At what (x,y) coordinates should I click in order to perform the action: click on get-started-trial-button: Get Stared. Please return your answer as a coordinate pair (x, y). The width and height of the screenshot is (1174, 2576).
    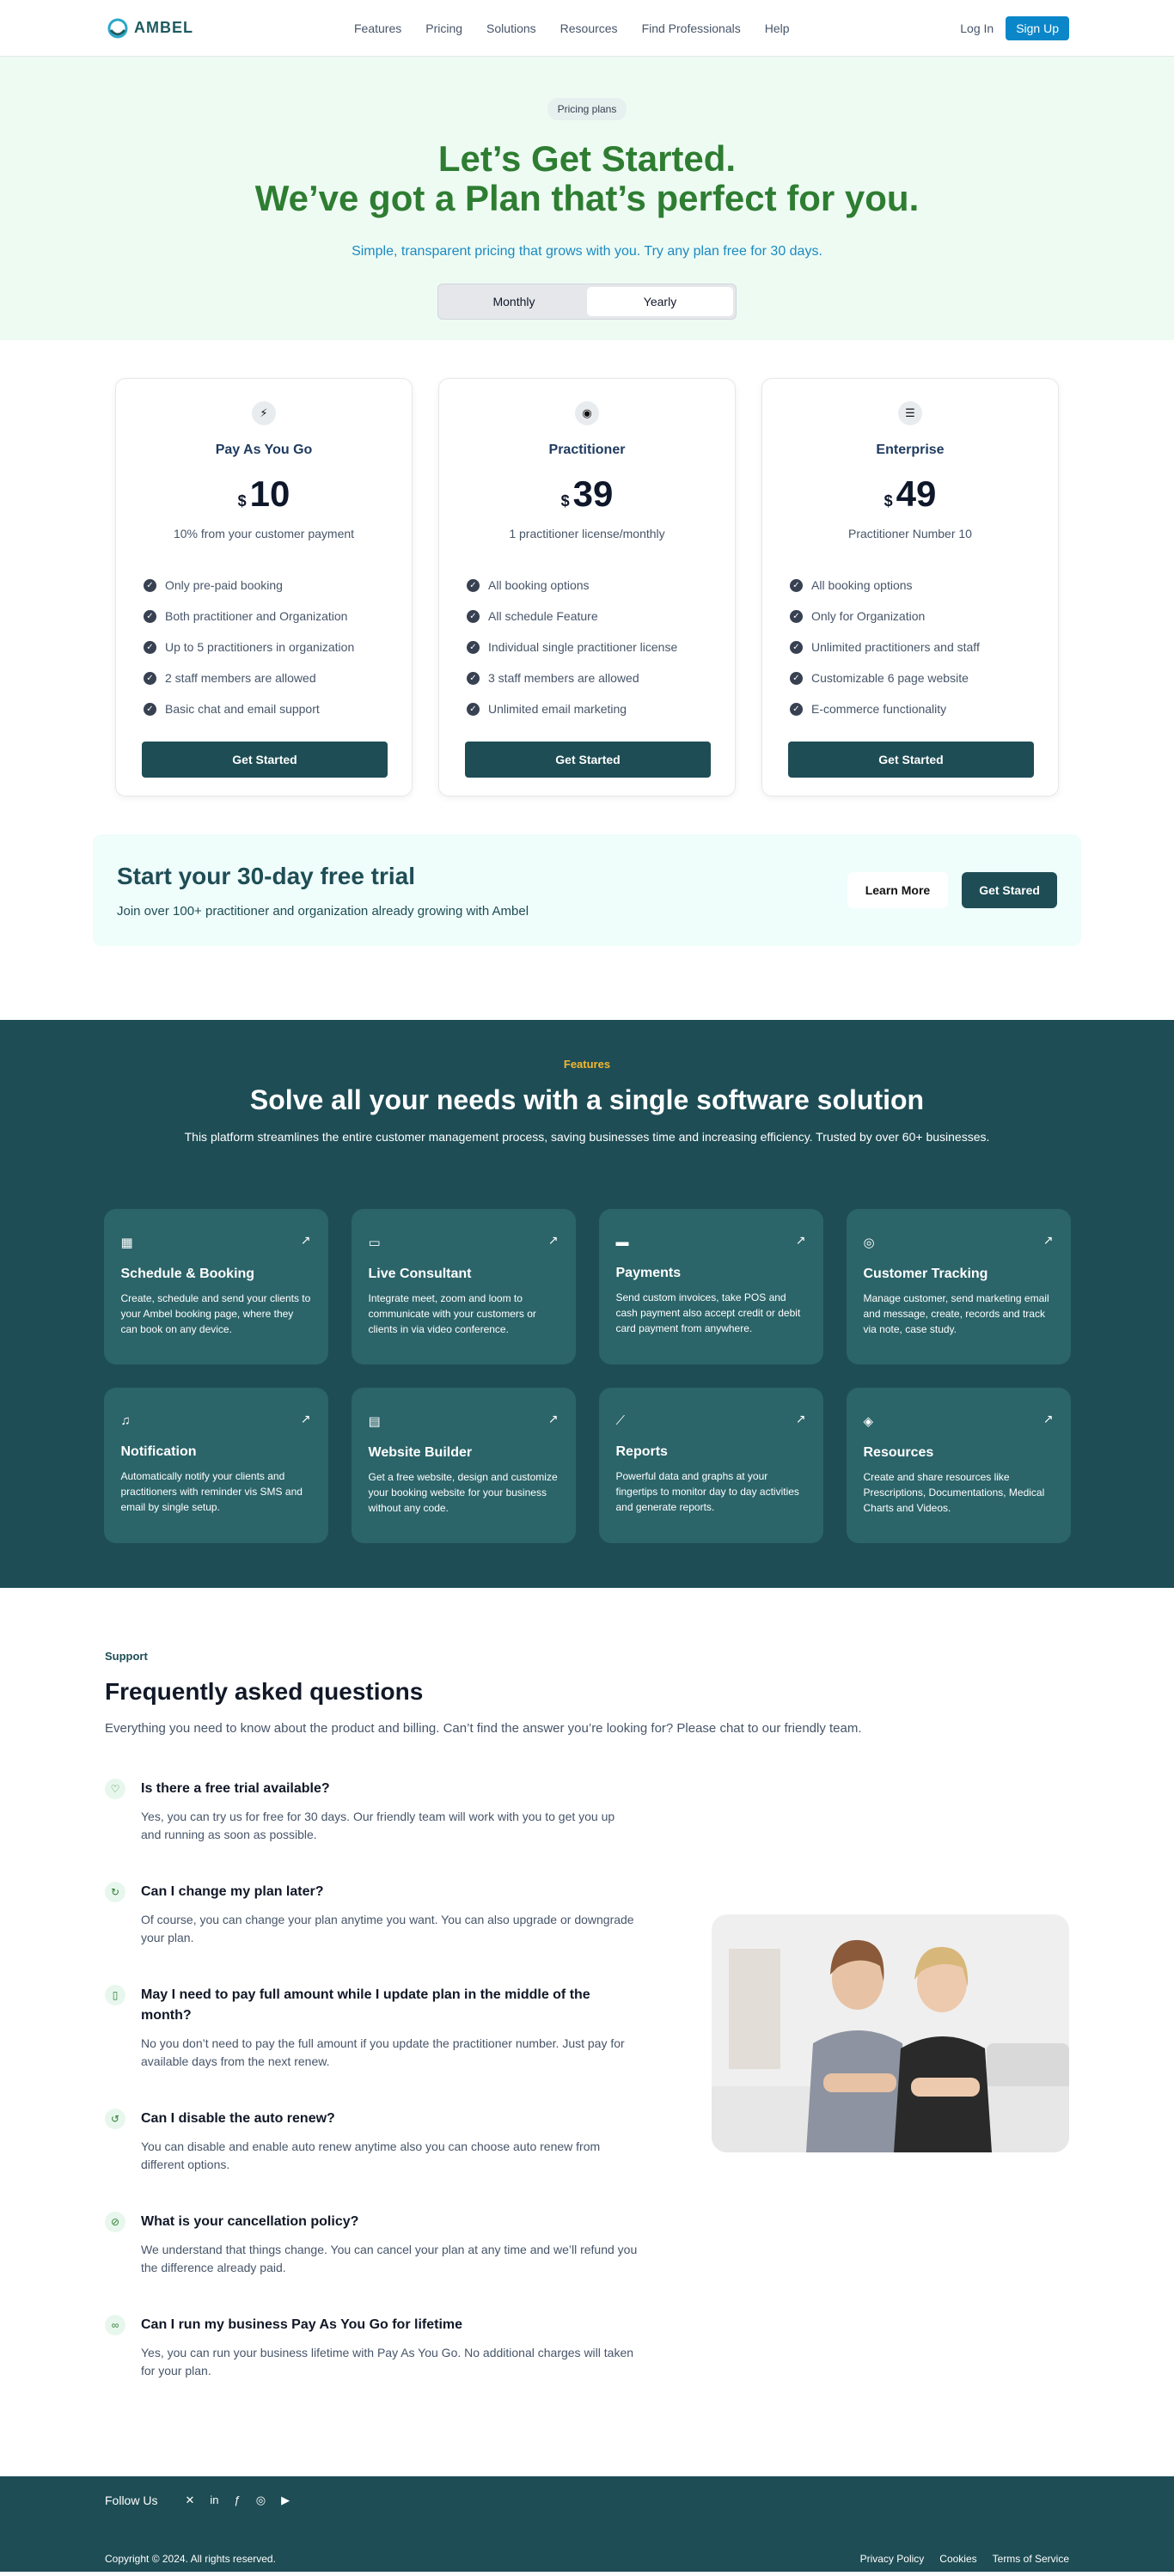
    Looking at the image, I should click on (1009, 890).